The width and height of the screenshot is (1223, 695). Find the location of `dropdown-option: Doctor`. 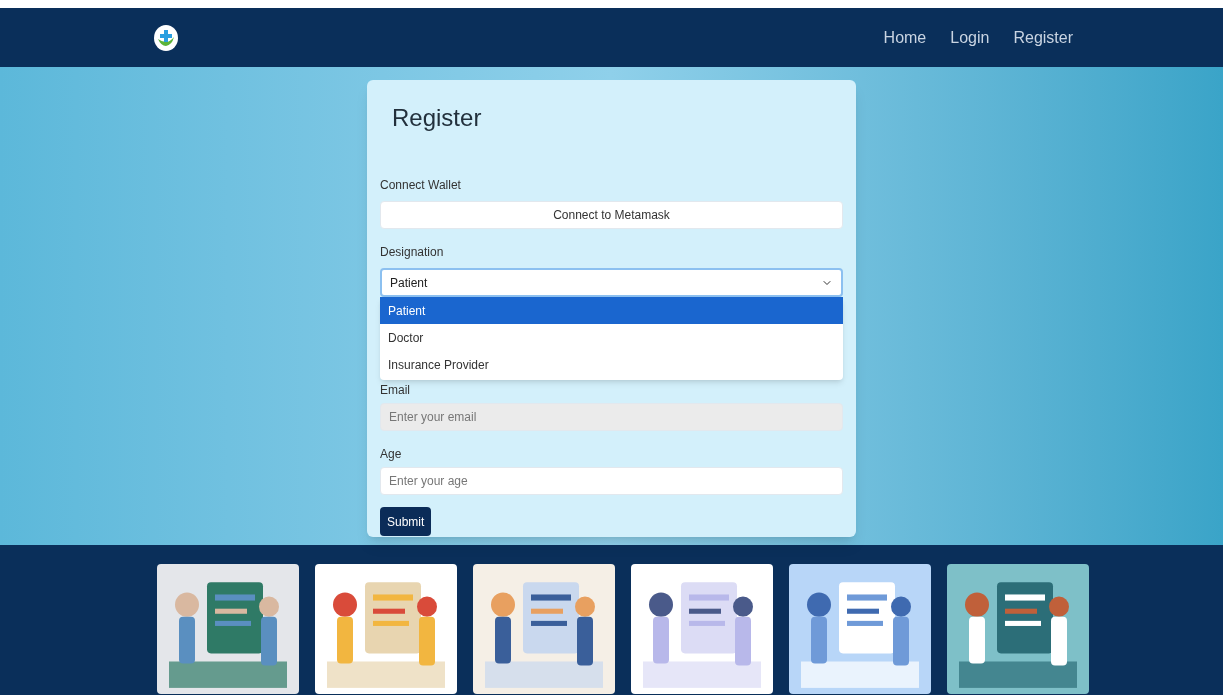

dropdown-option: Doctor is located at coordinates (611, 337).